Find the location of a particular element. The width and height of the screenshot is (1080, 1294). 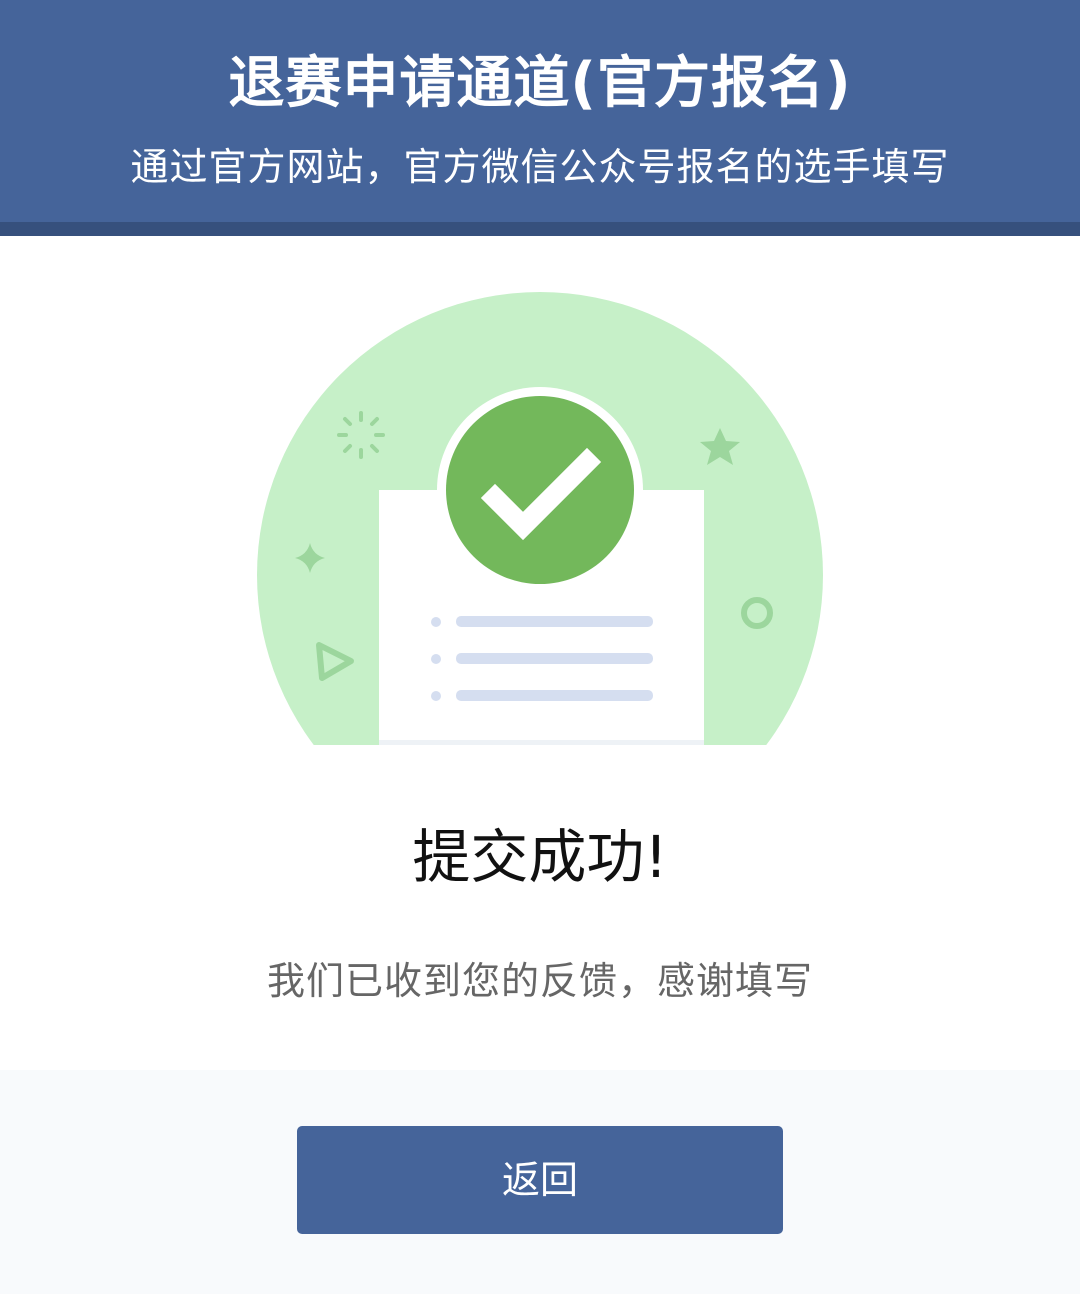

page-title: 退赛申请通道(官方报名) is located at coordinates (540, 83).